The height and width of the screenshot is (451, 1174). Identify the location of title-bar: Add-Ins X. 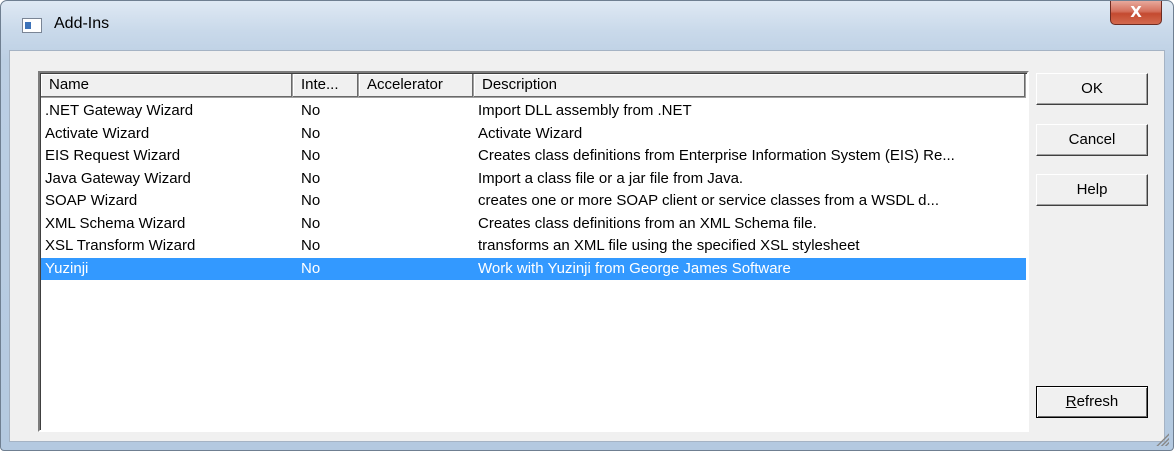
(587, 21).